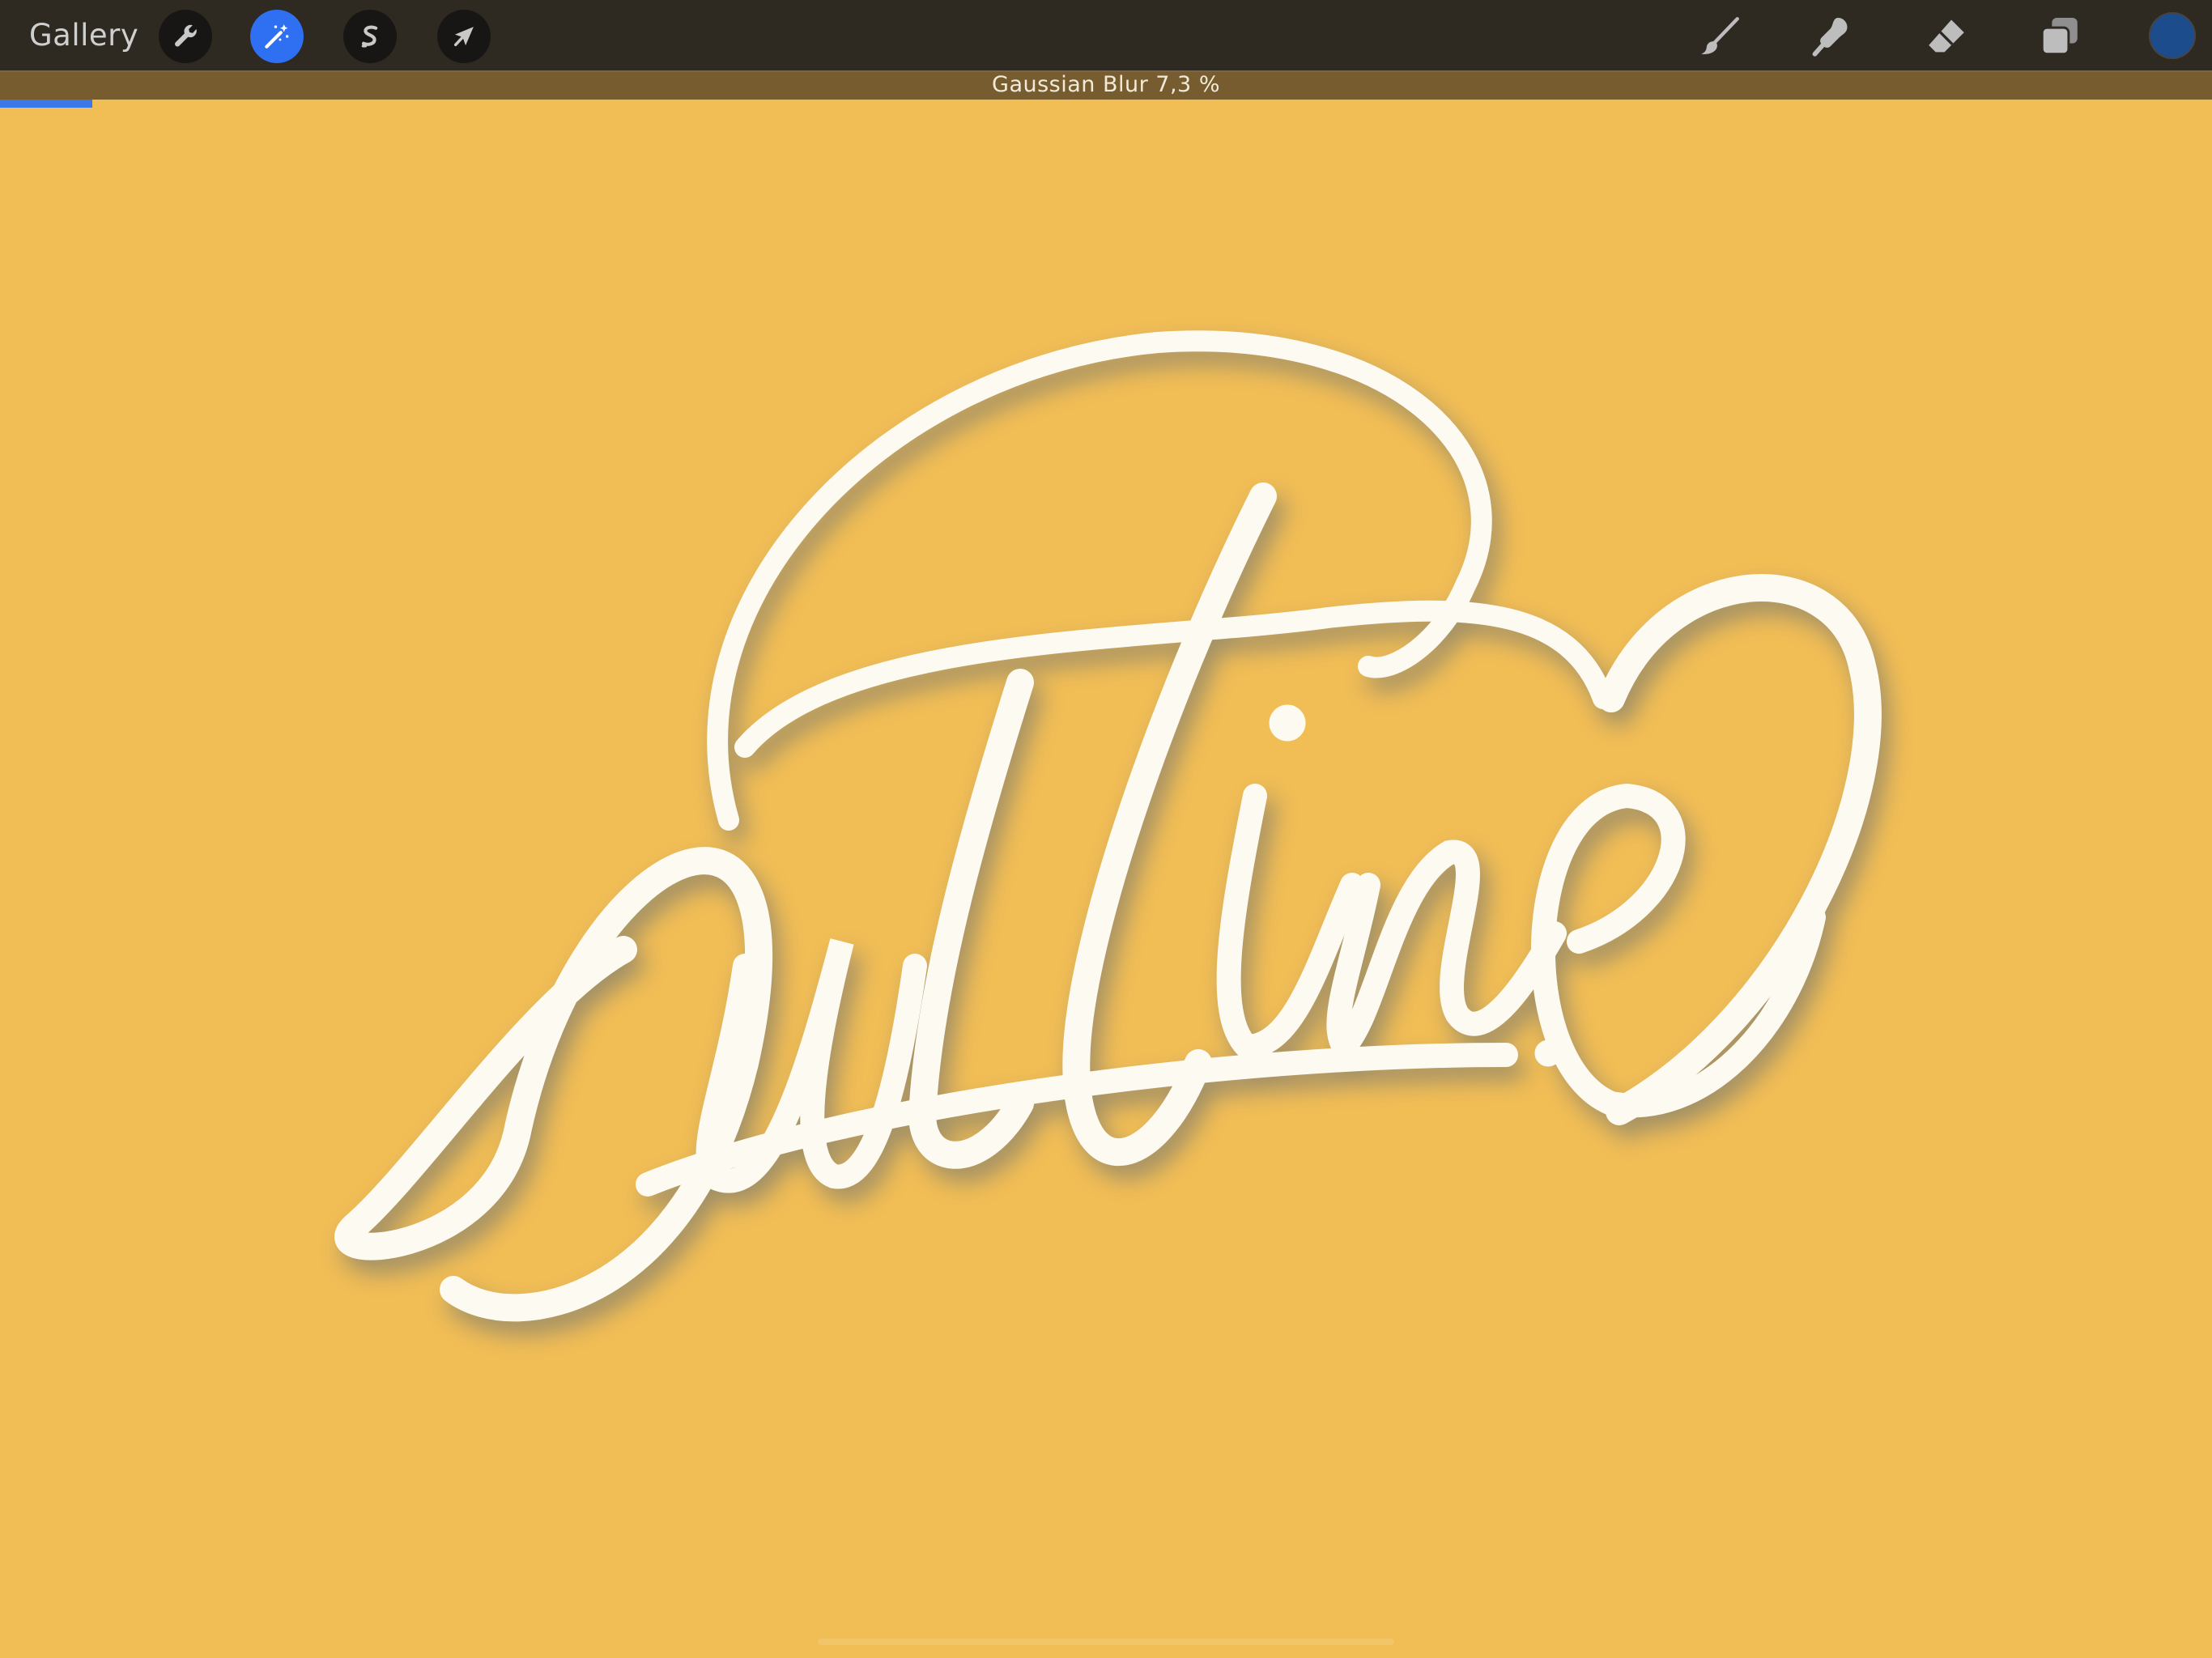 Image resolution: width=2212 pixels, height=1658 pixels. I want to click on brush-button, so click(1720, 36).